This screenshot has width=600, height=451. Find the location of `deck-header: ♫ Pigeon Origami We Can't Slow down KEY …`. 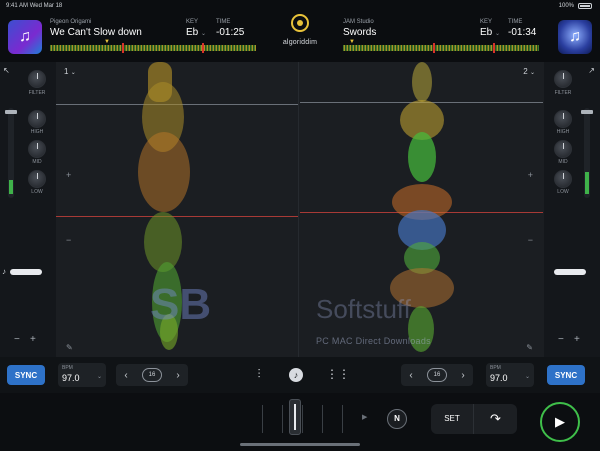

deck-header: ♫ Pigeon Origami We Can't Slow down KEY … is located at coordinates (300, 37).